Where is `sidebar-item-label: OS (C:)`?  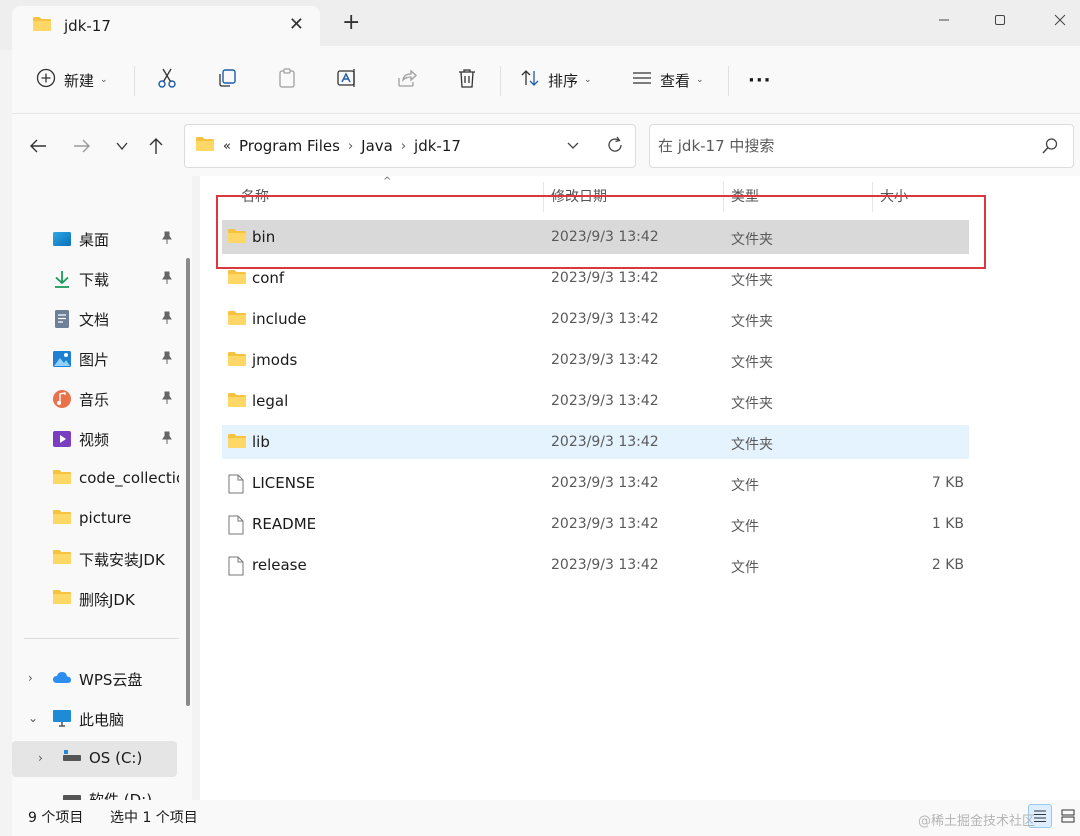 sidebar-item-label: OS (C:) is located at coordinates (116, 758).